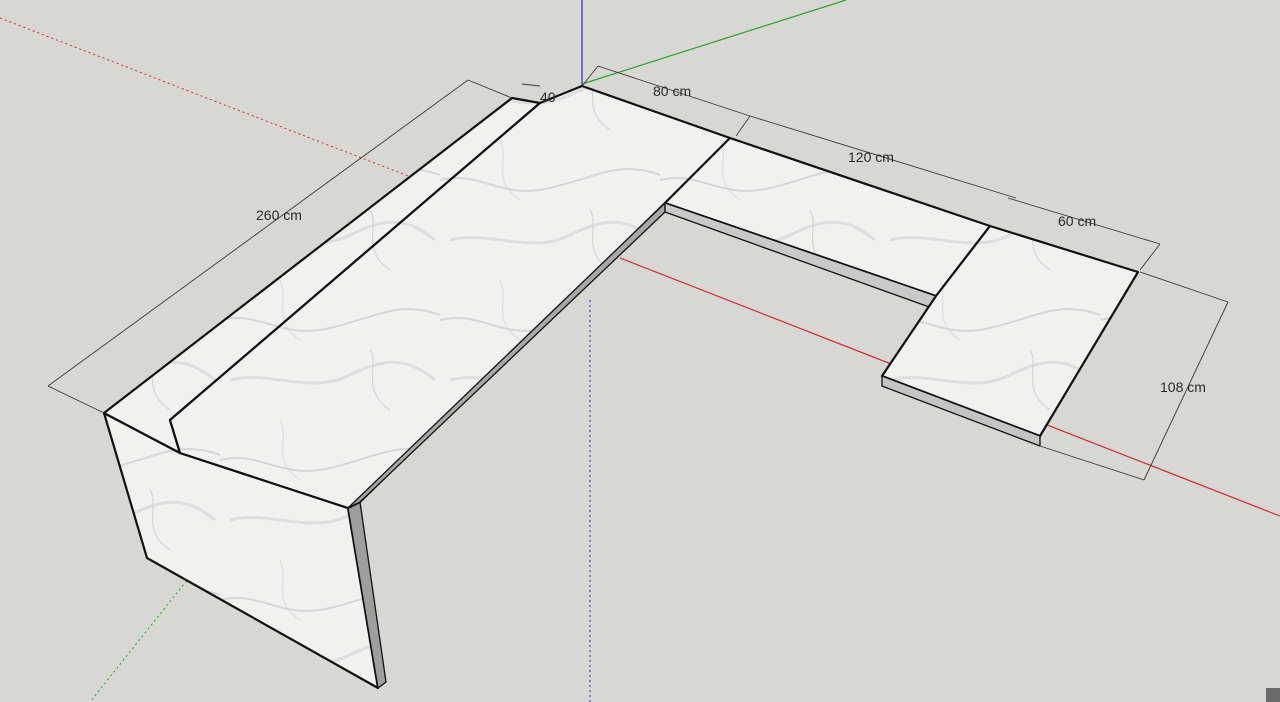  I want to click on dimension-label-260: 260 cm, so click(279, 215).